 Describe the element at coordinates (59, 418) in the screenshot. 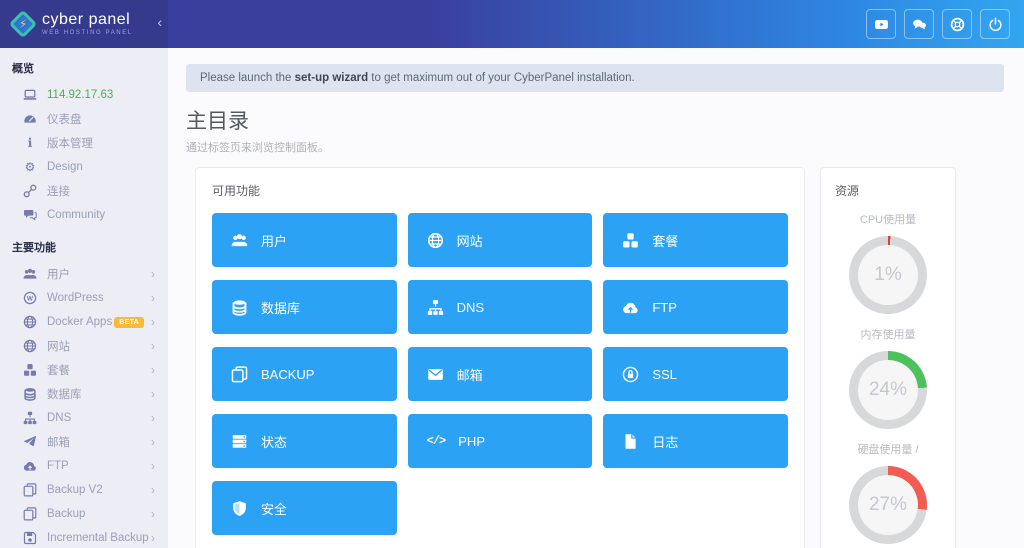

I see `sidebar-item-label: DNS` at that location.